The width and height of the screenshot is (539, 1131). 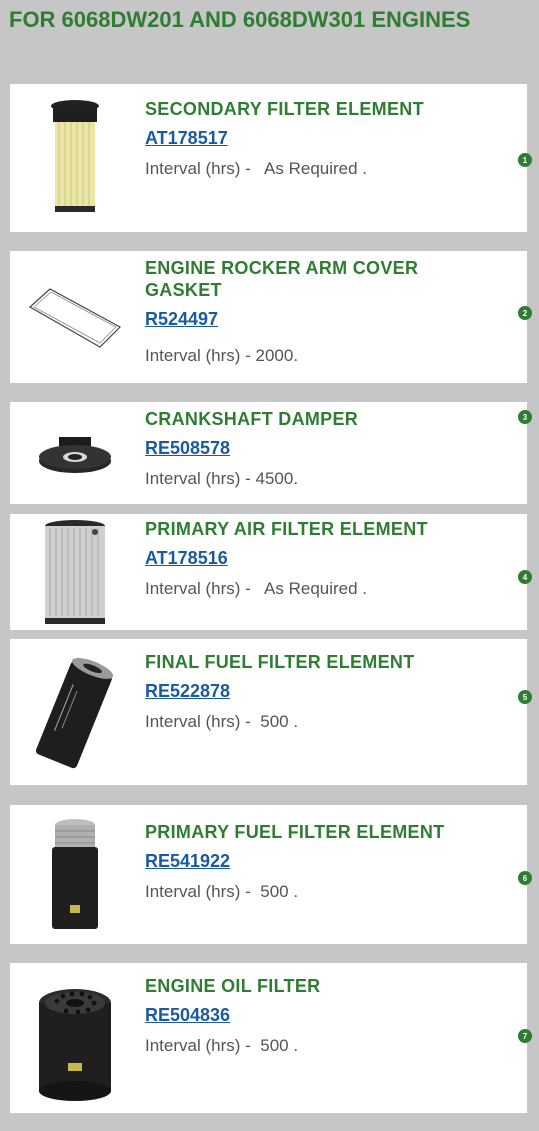 I want to click on callout-badge: 3, so click(x=525, y=417).